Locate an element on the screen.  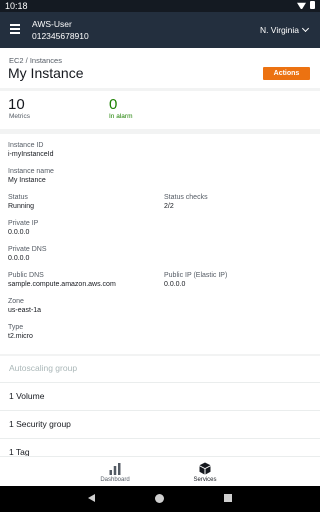
bottom-navigation: Dashboard Services is located at coordinates (160, 471).